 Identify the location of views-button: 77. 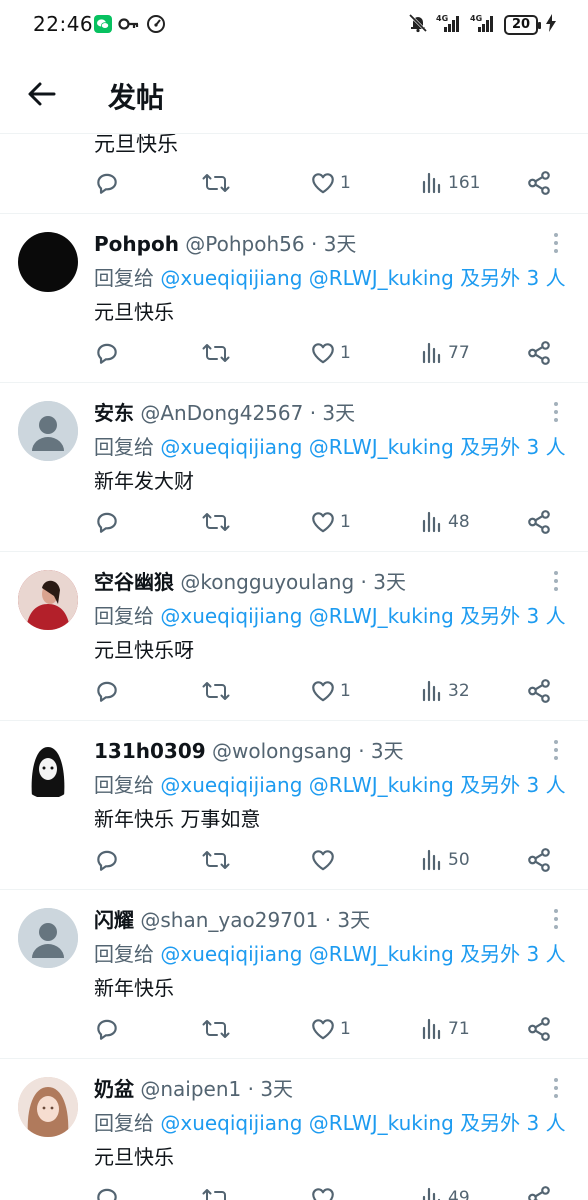
(445, 353).